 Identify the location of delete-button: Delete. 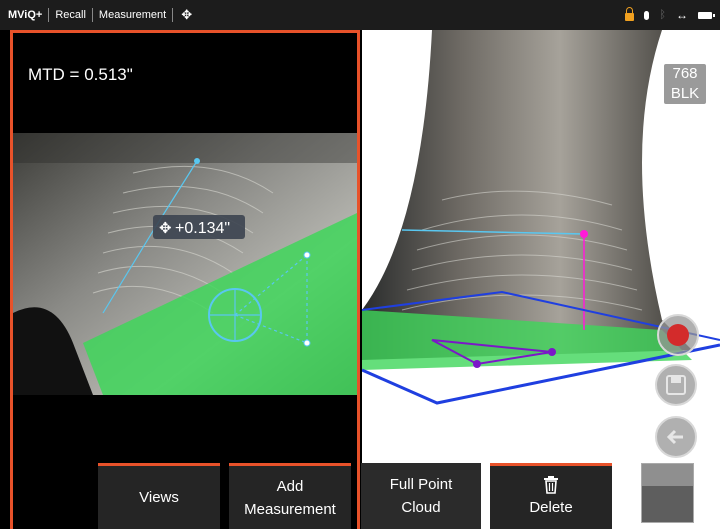
(551, 496).